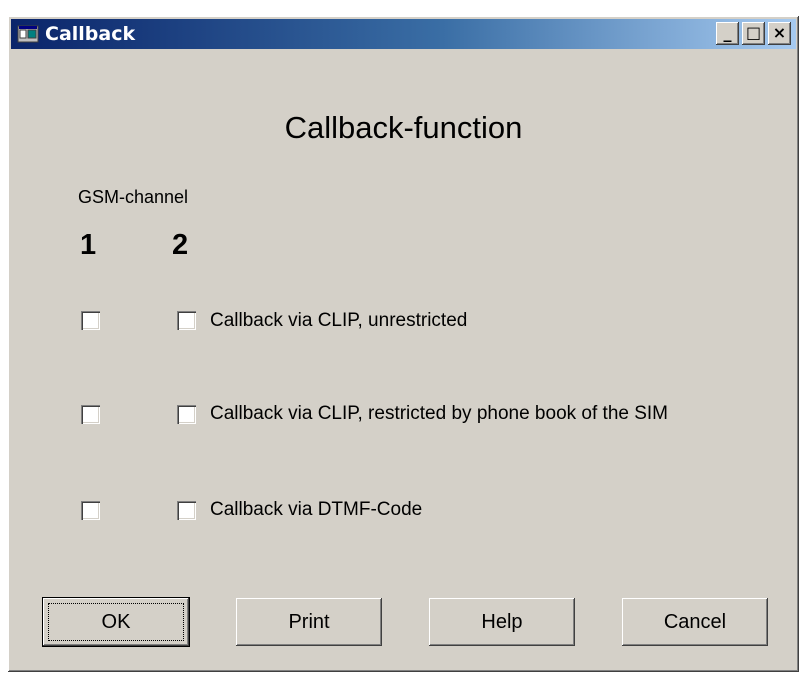  What do you see at coordinates (339, 320) in the screenshot?
I see `clip-unrestricted-label: Callback via CLIP, unrestricted` at bounding box center [339, 320].